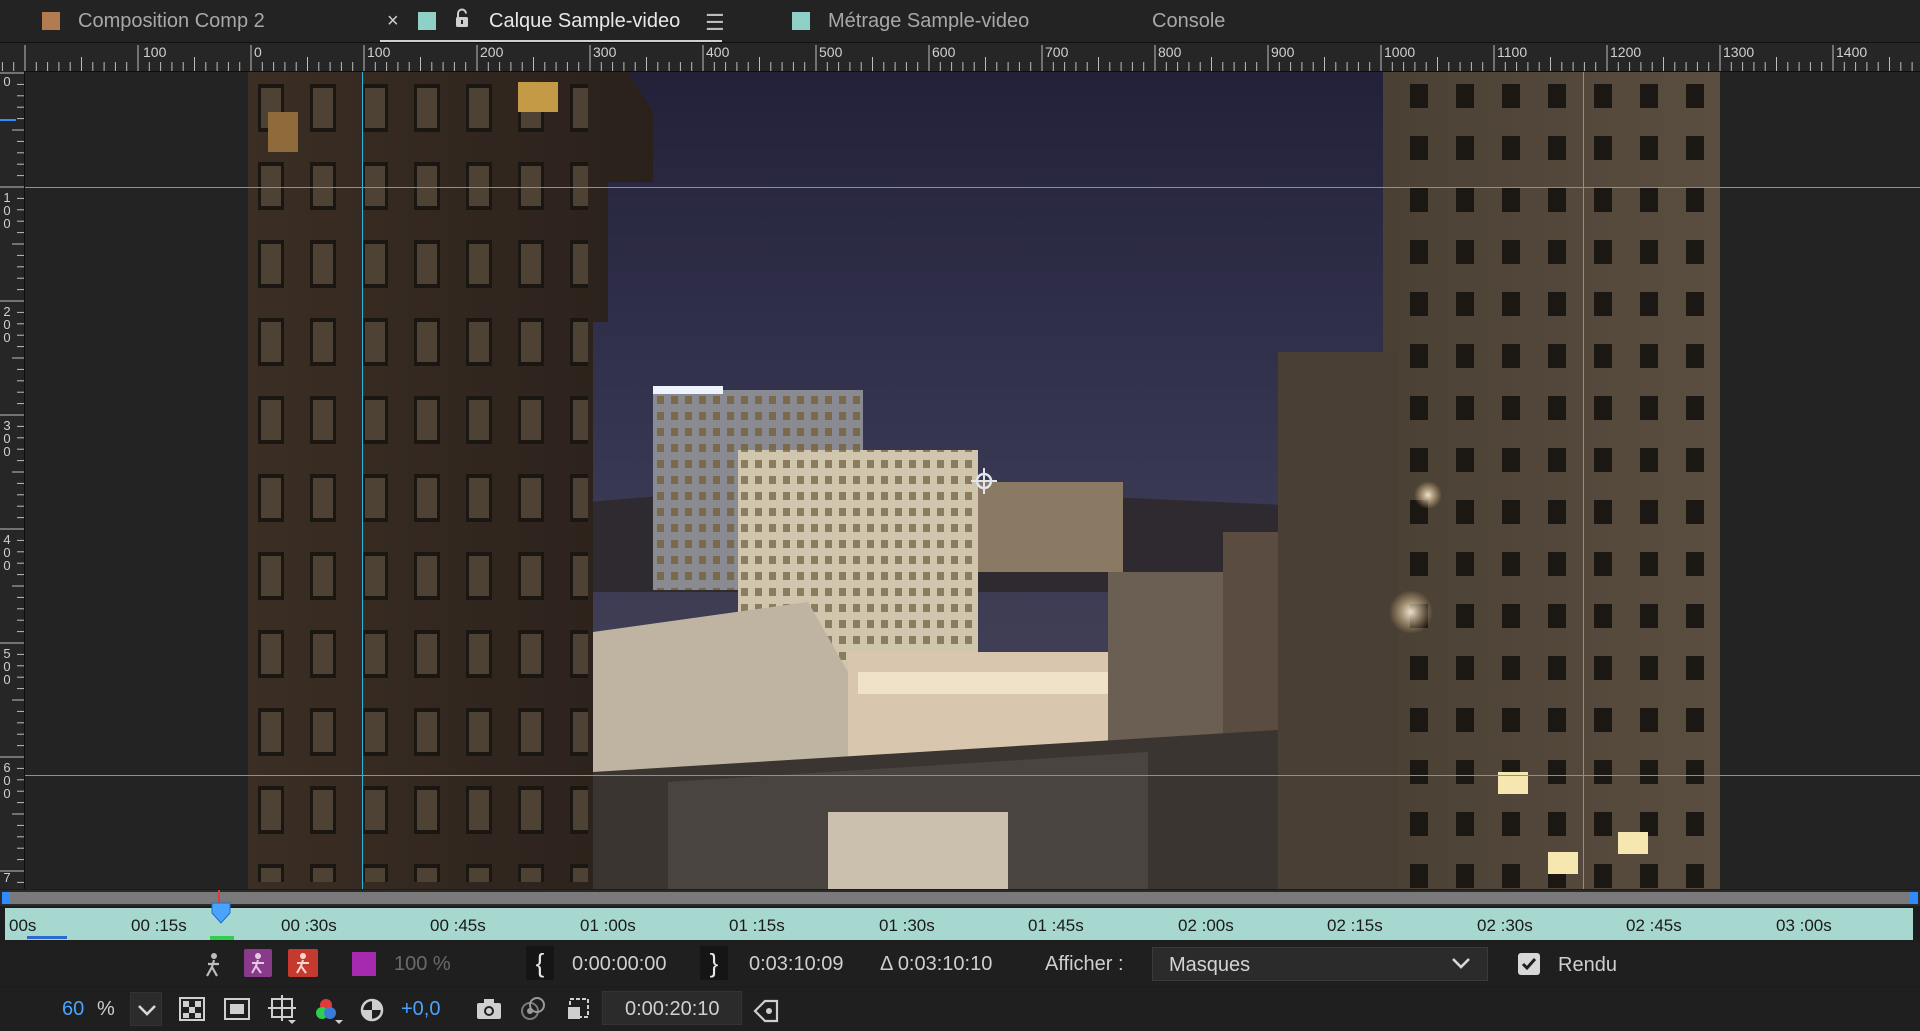 This screenshot has height=1031, width=1920. I want to click on playhead, so click(221, 913).